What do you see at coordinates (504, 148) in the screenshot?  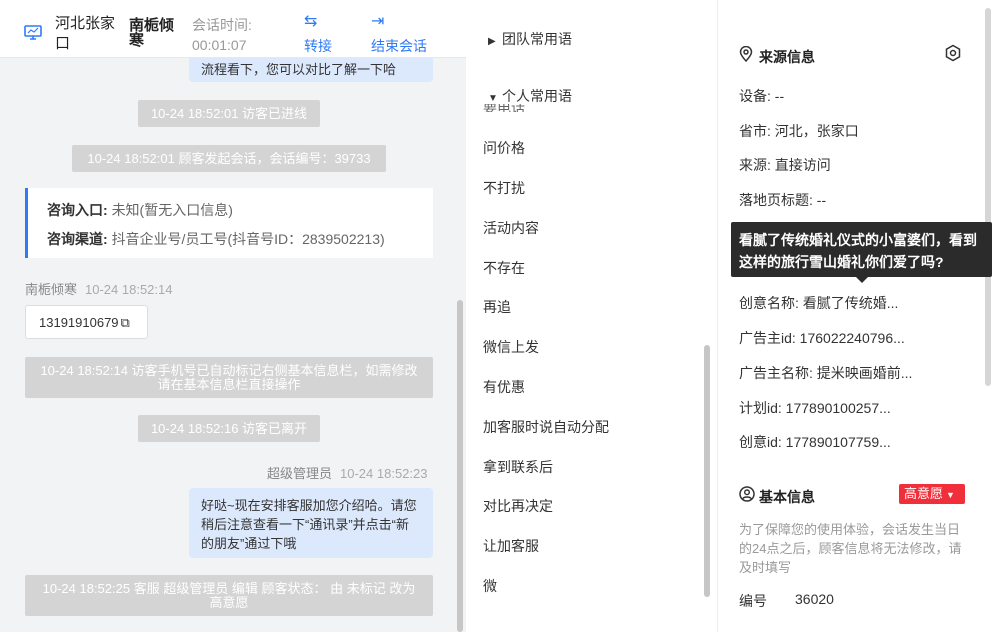 I see `phrase-item: 问价格` at bounding box center [504, 148].